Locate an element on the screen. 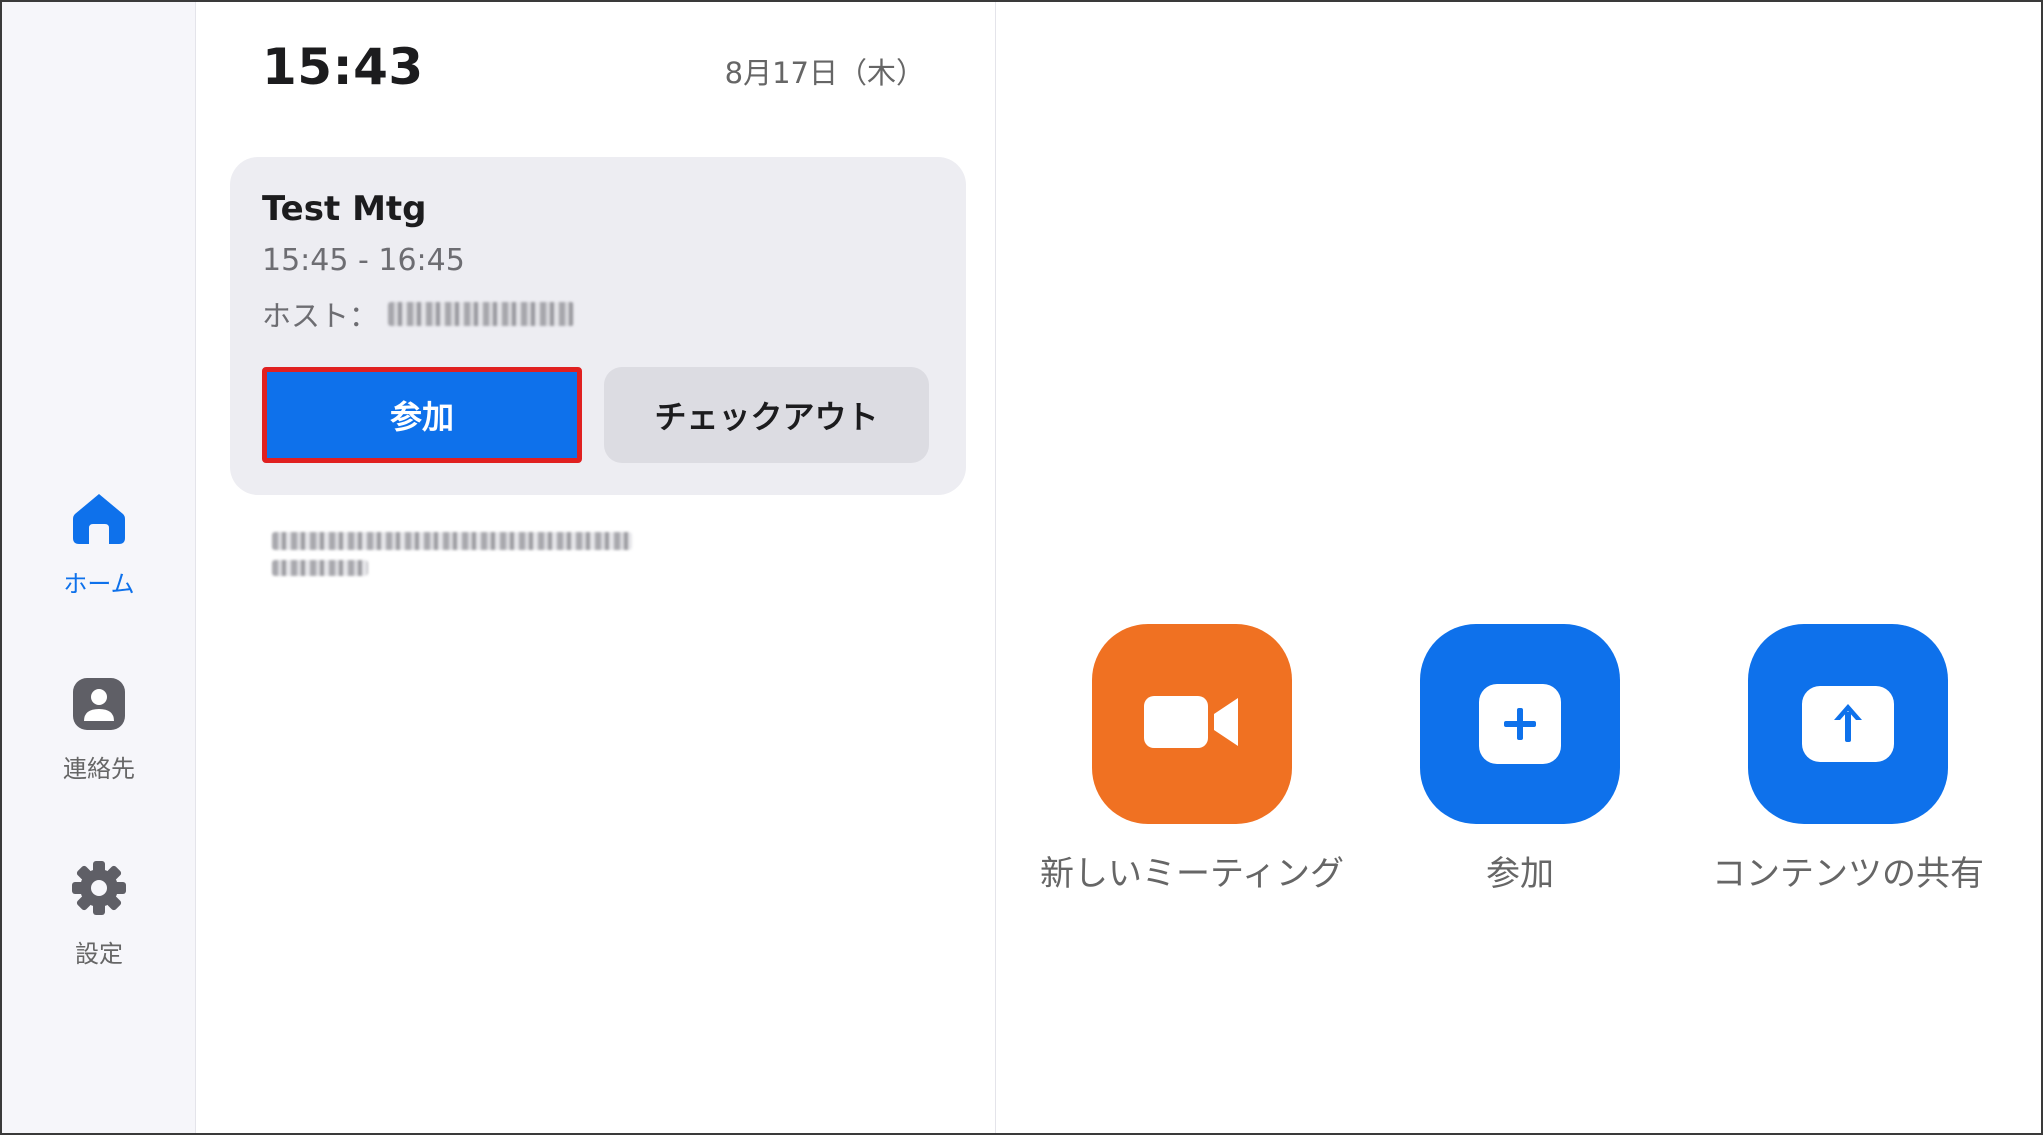  sidebar-item-home: ホーム is located at coordinates (99, 545).